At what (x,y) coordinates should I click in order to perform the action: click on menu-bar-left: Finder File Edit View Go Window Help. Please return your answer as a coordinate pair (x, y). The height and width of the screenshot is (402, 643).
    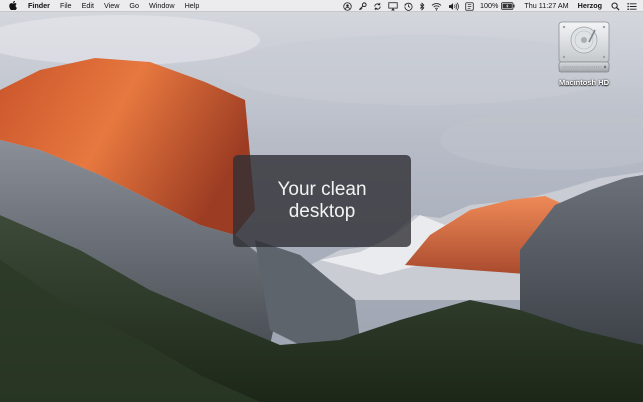
    Looking at the image, I should click on (102, 6).